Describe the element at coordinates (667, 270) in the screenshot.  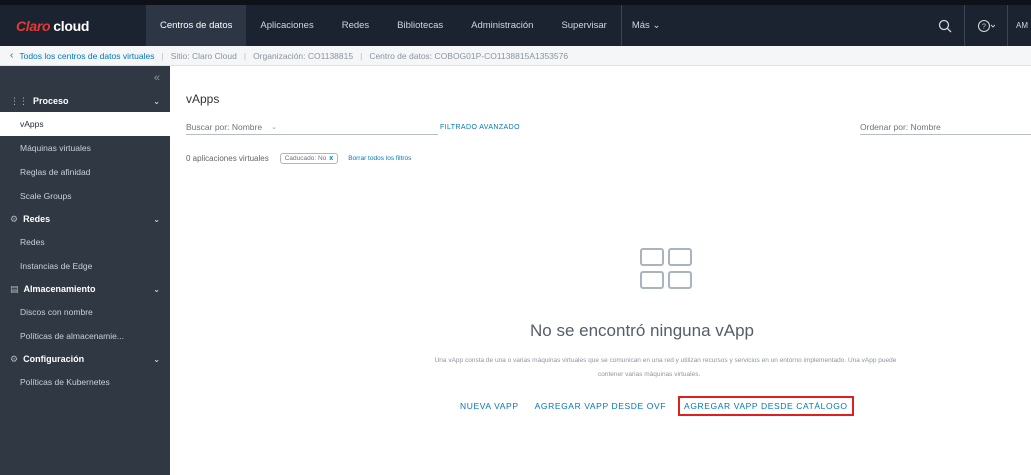
I see `empty-state-grid-icon` at that location.